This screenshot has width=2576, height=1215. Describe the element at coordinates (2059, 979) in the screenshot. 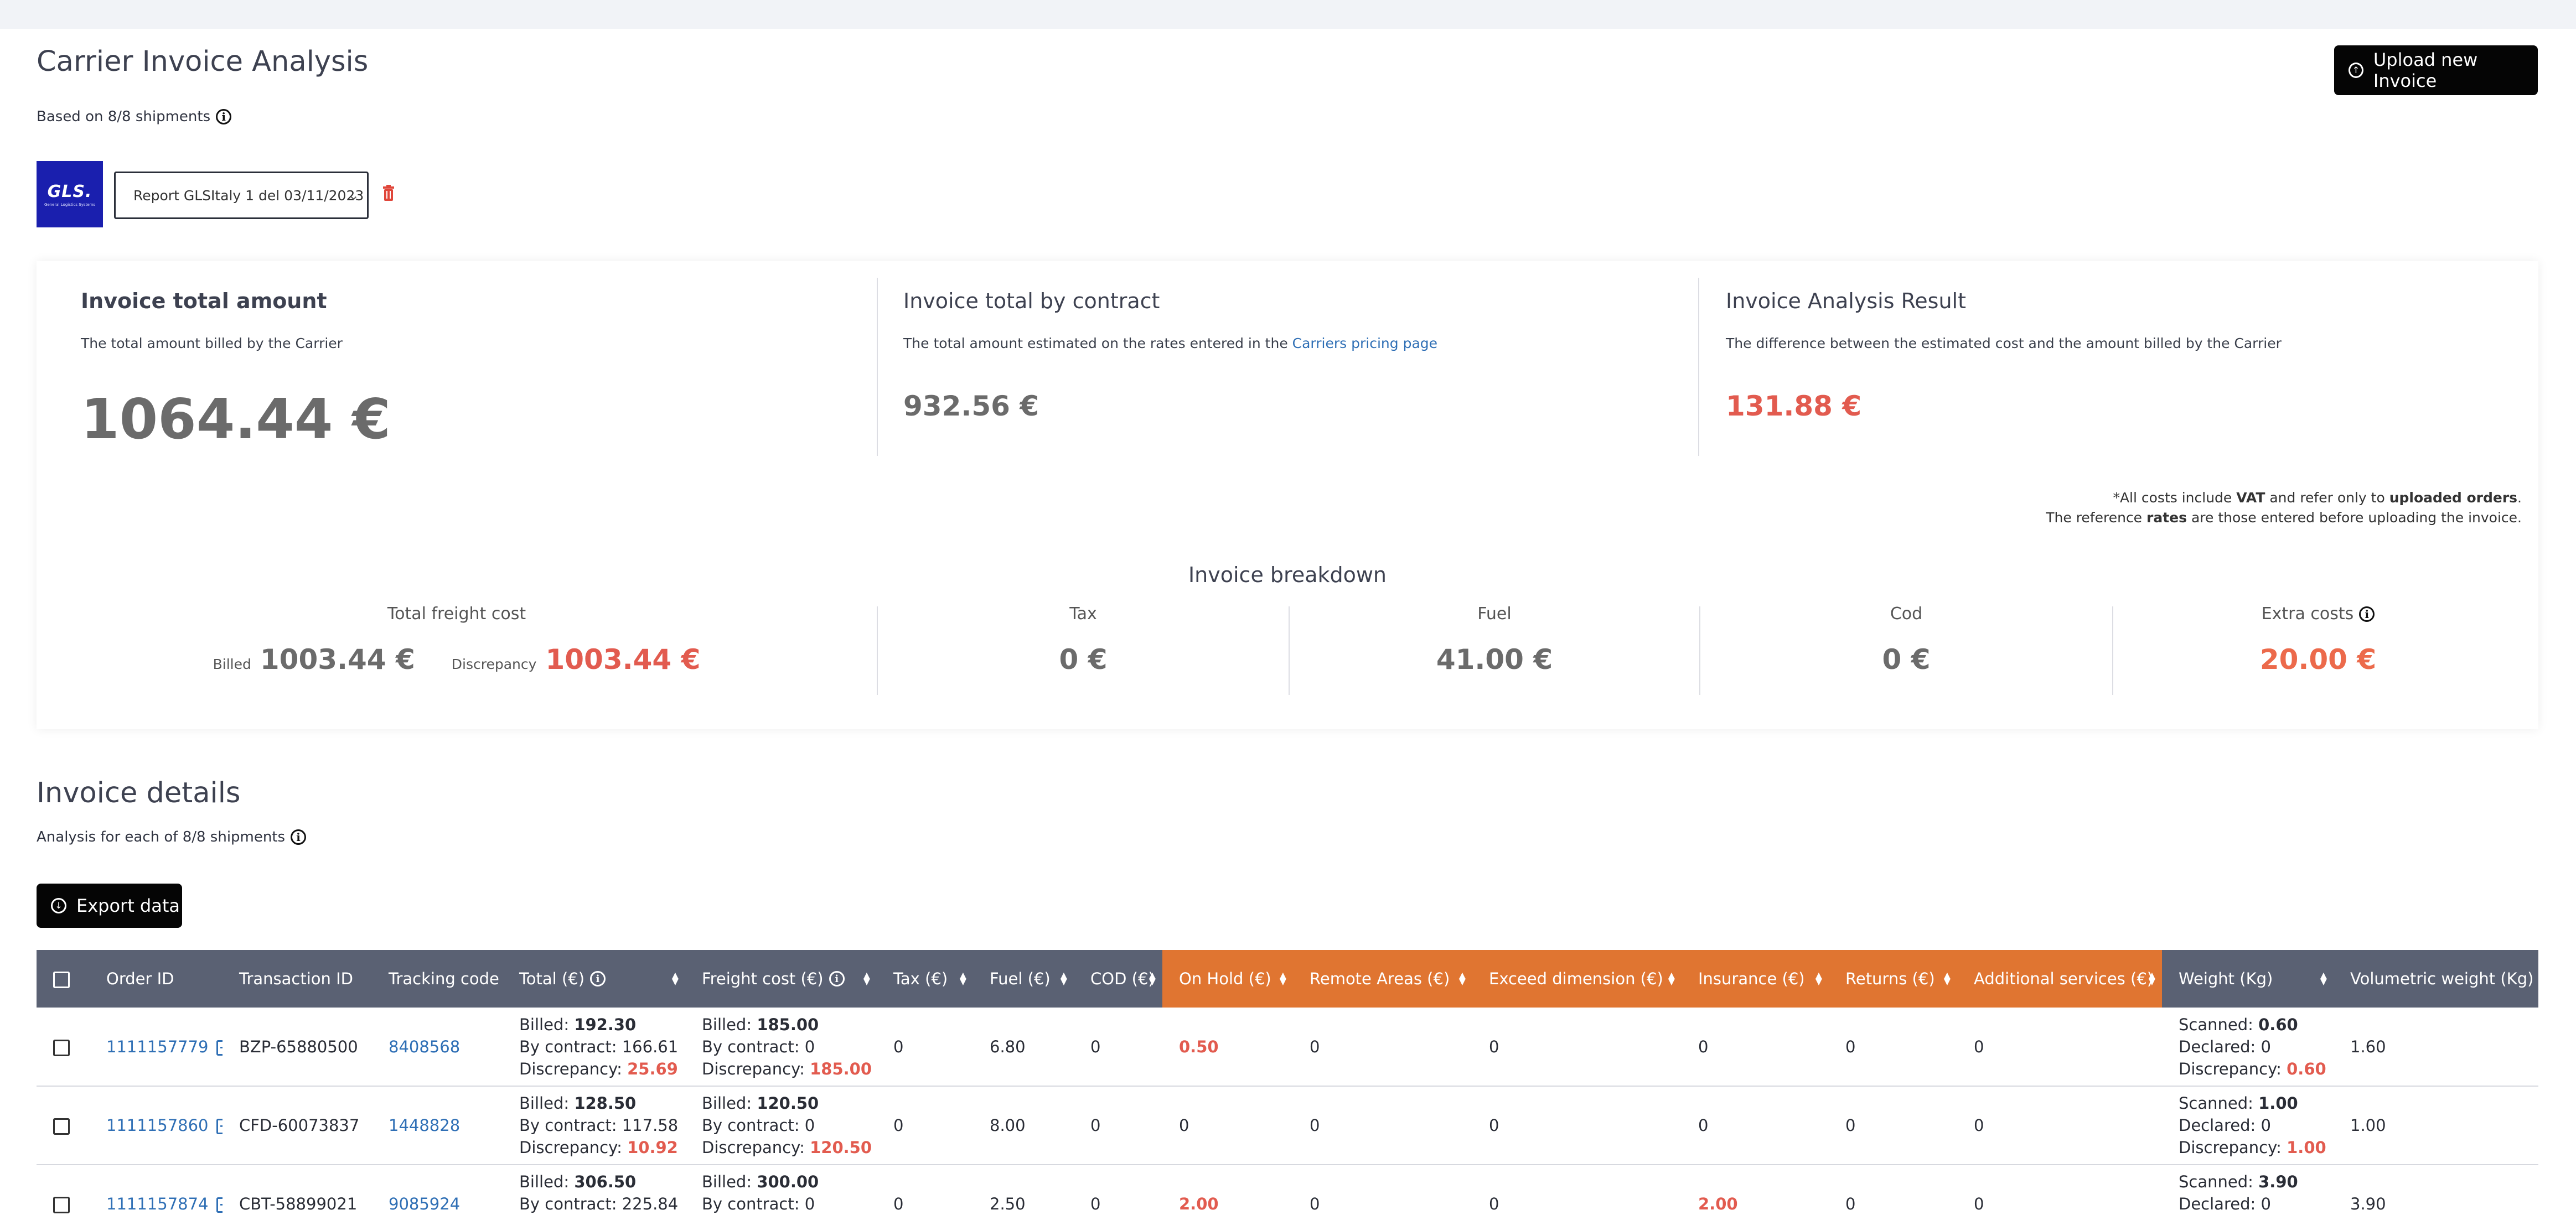

I see `col-additional-services: Additional services (€) ▲ ▼` at that location.